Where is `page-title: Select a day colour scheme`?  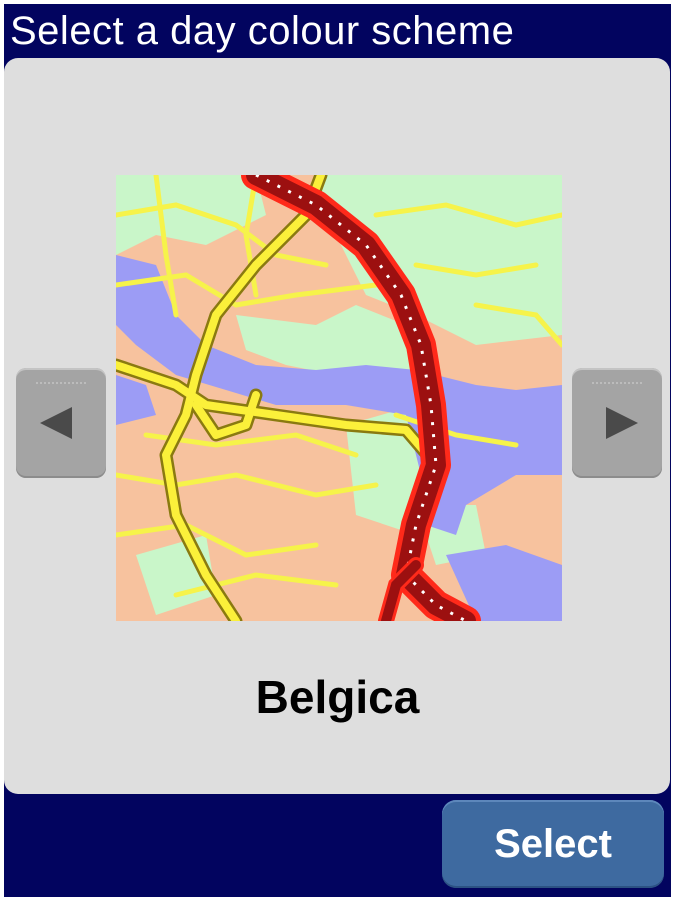 page-title: Select a day colour scheme is located at coordinates (262, 31).